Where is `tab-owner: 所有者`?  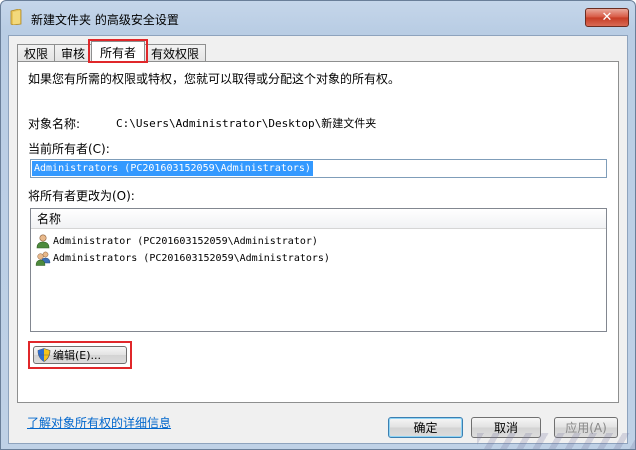
tab-owner: 所有者 is located at coordinates (118, 51).